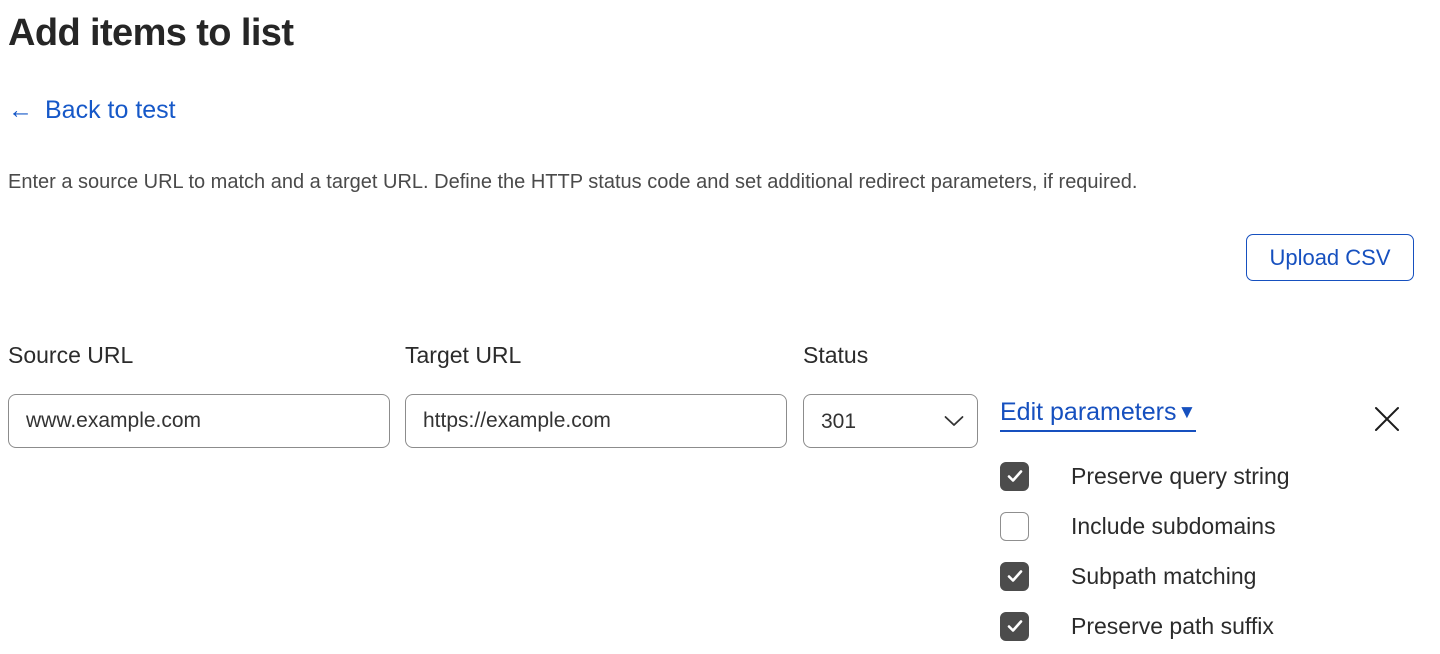 This screenshot has height=654, width=1440. I want to click on page-title: Add items to list, so click(151, 33).